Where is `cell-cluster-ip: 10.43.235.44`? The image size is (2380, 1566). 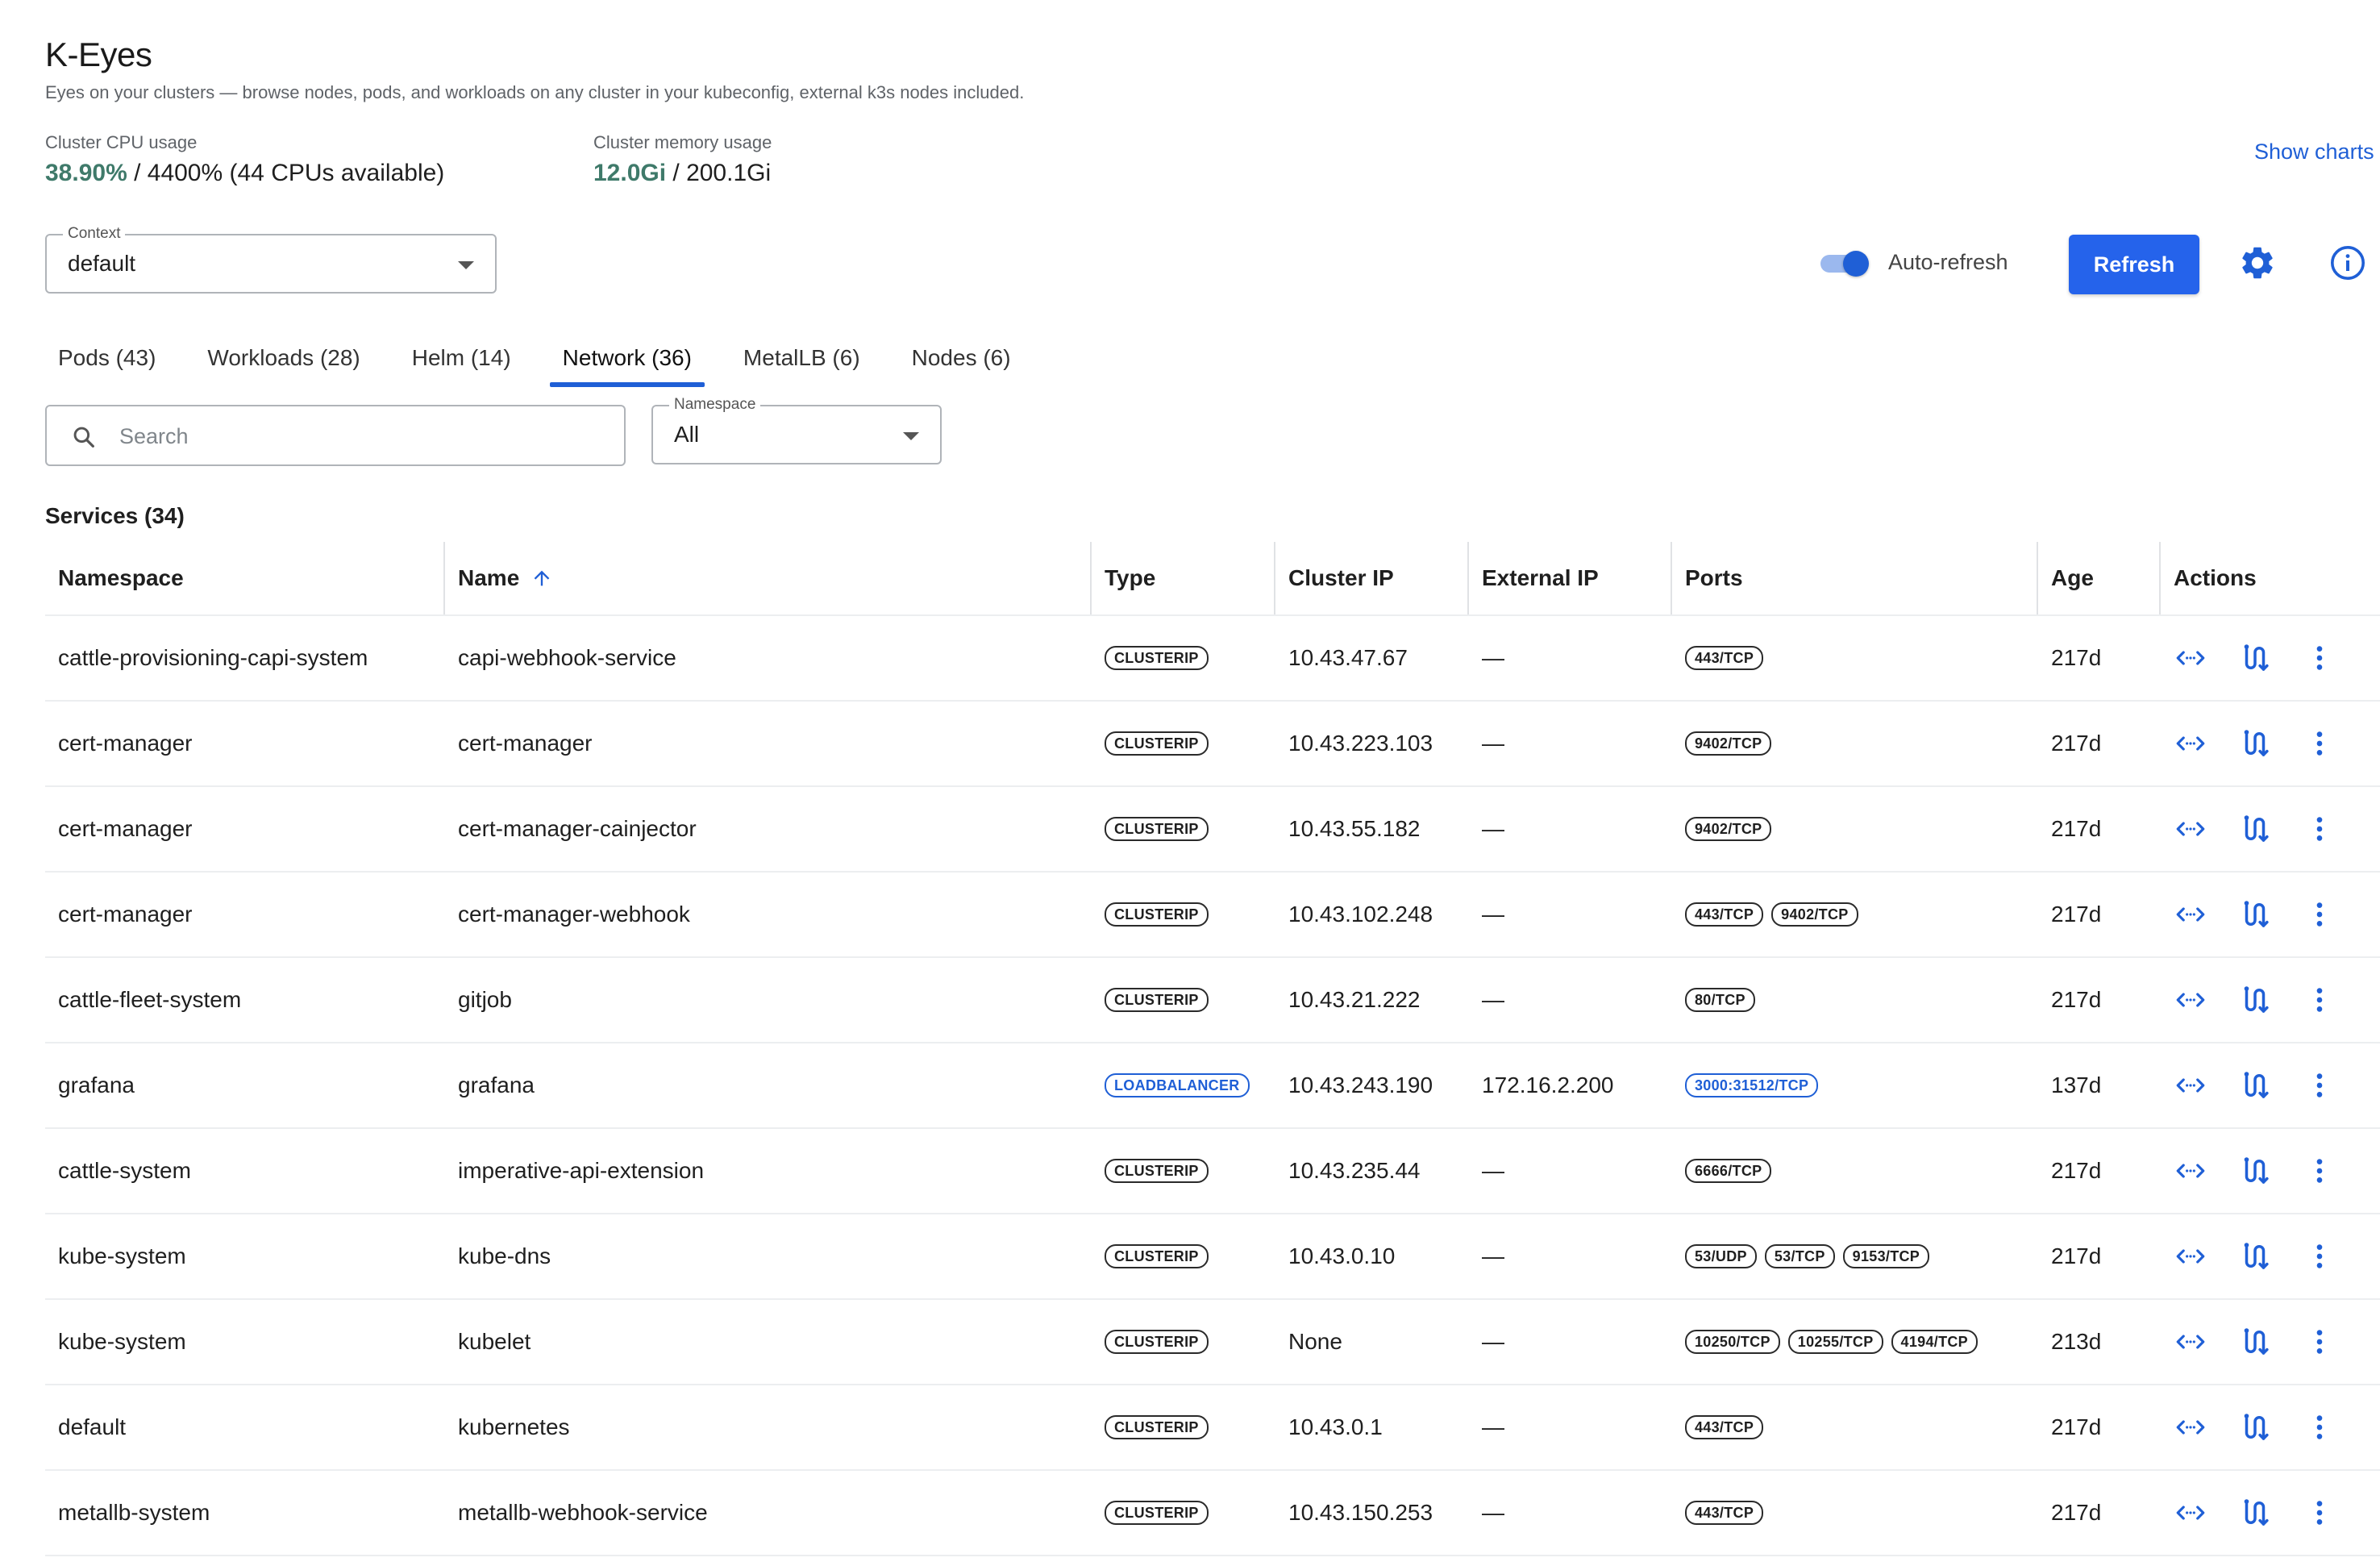 cell-cluster-ip: 10.43.235.44 is located at coordinates (1354, 1170).